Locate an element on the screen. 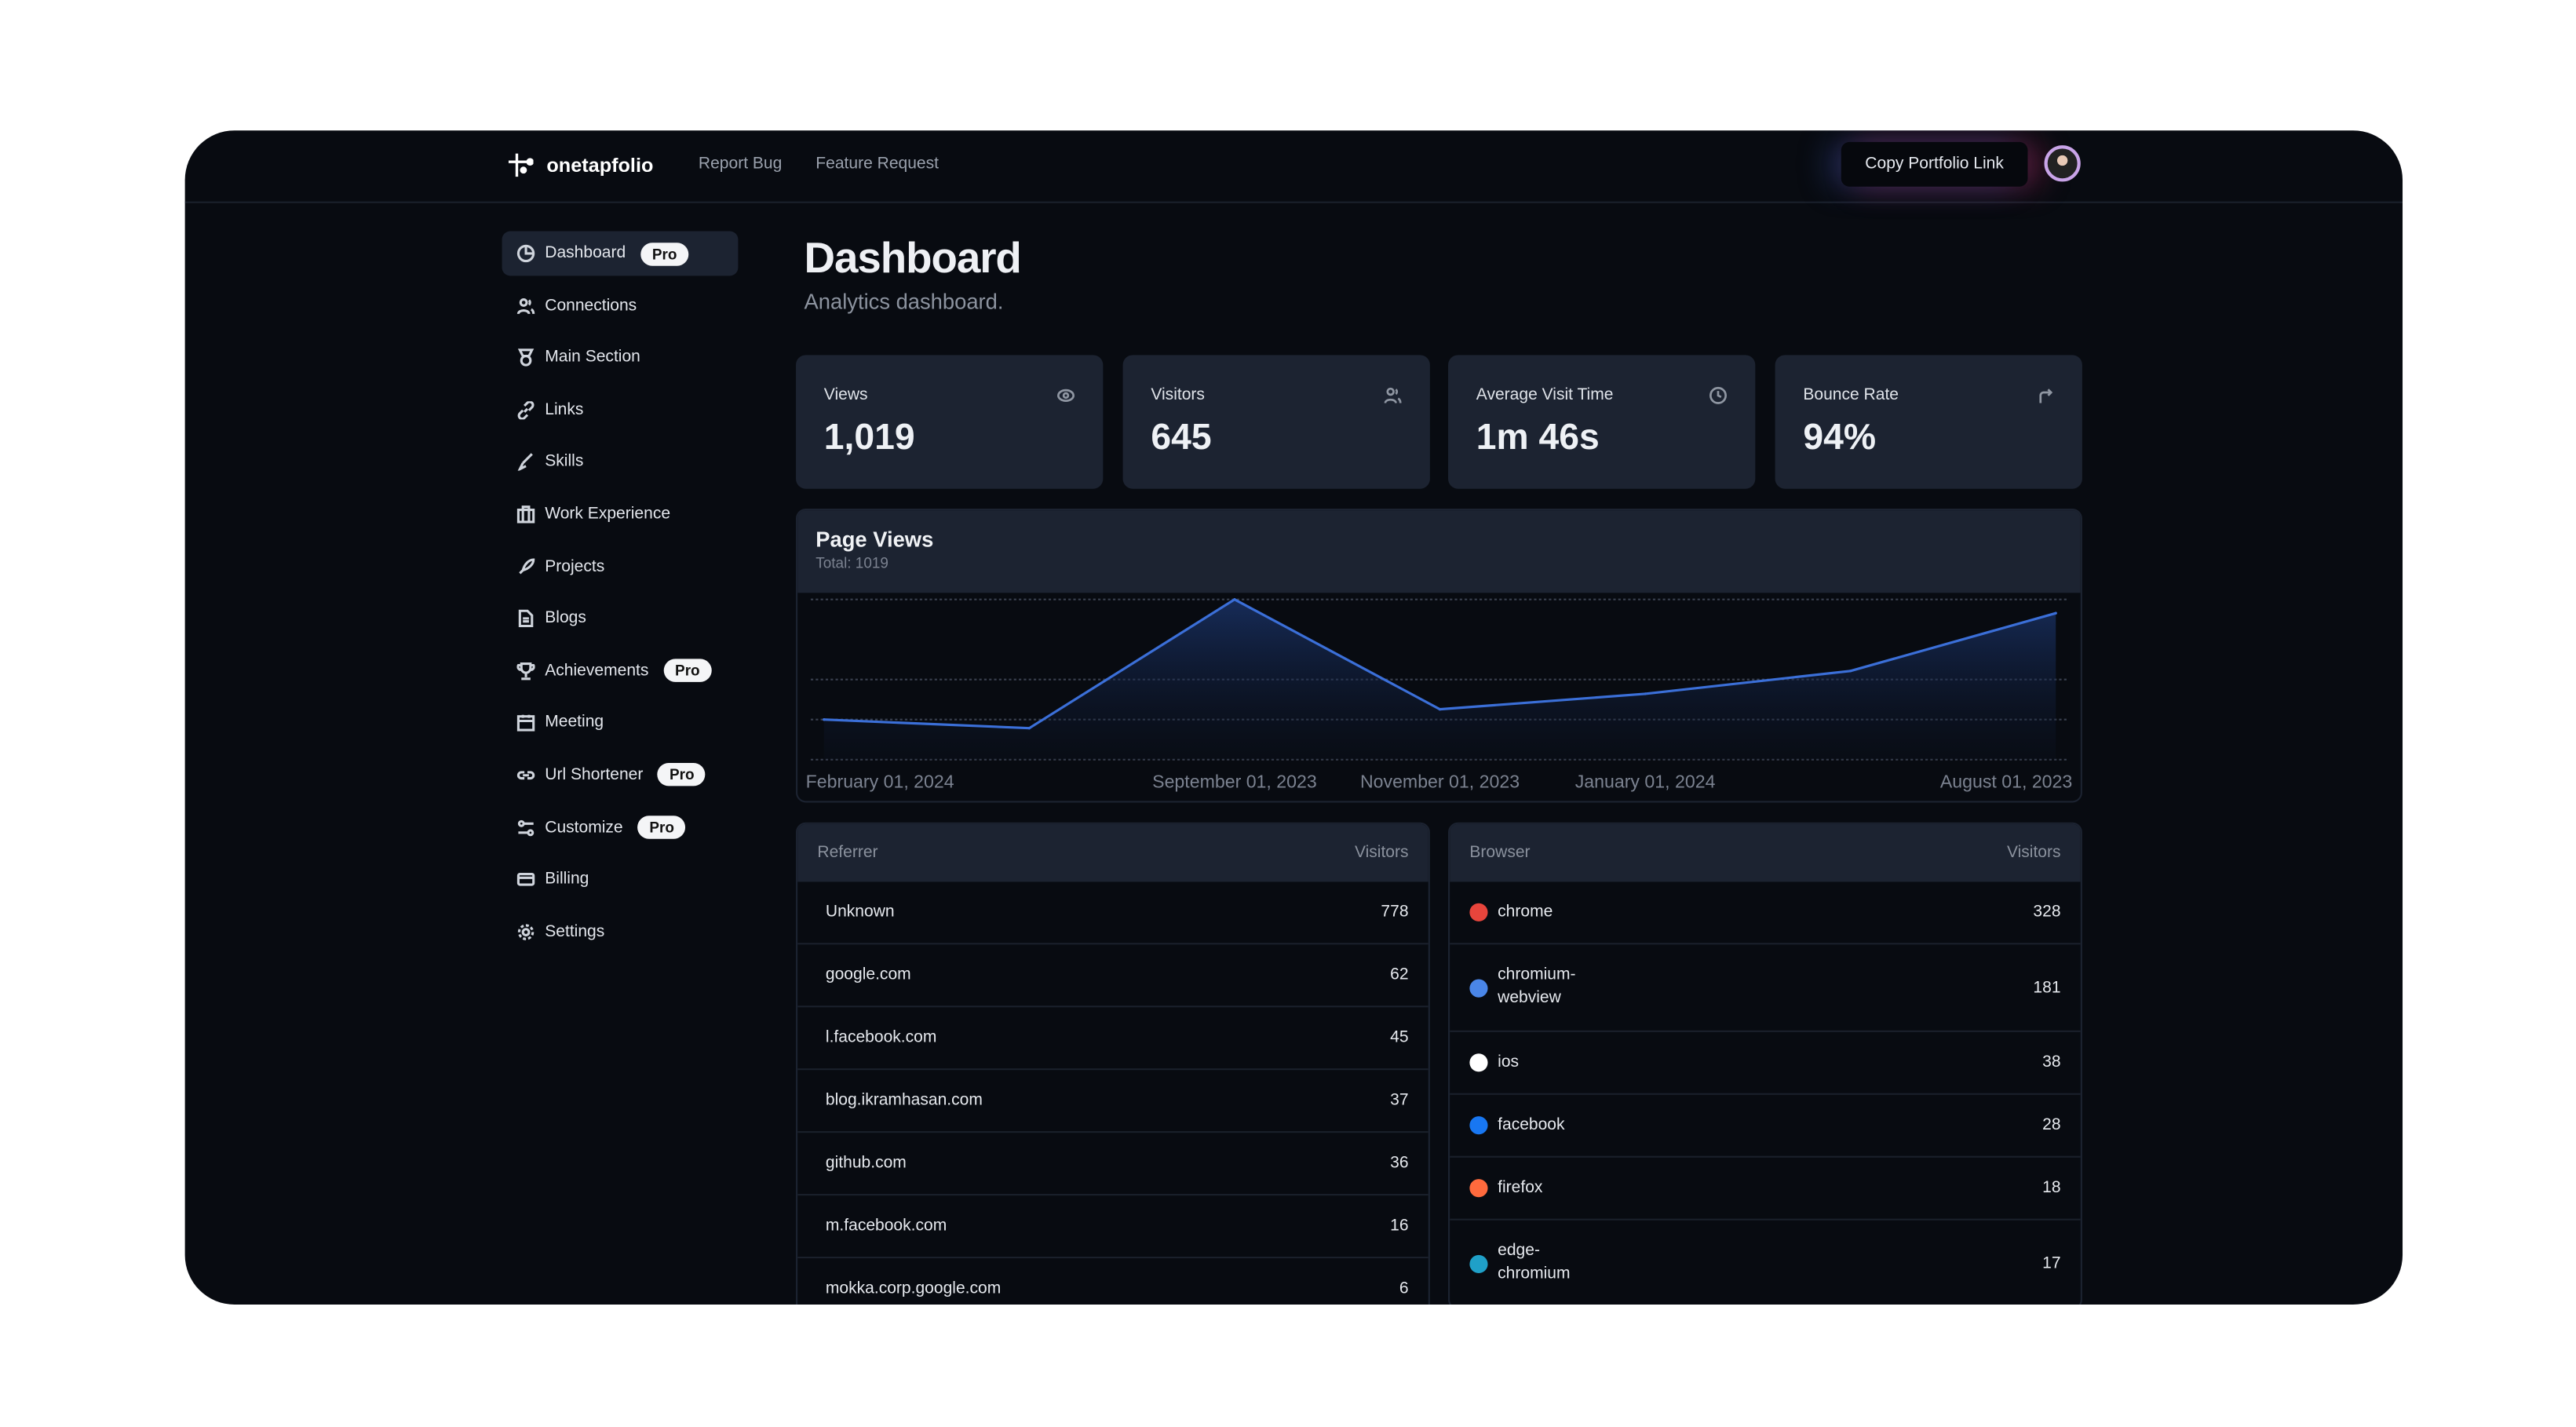 The height and width of the screenshot is (1427, 2576). gear-icon is located at coordinates (526, 931).